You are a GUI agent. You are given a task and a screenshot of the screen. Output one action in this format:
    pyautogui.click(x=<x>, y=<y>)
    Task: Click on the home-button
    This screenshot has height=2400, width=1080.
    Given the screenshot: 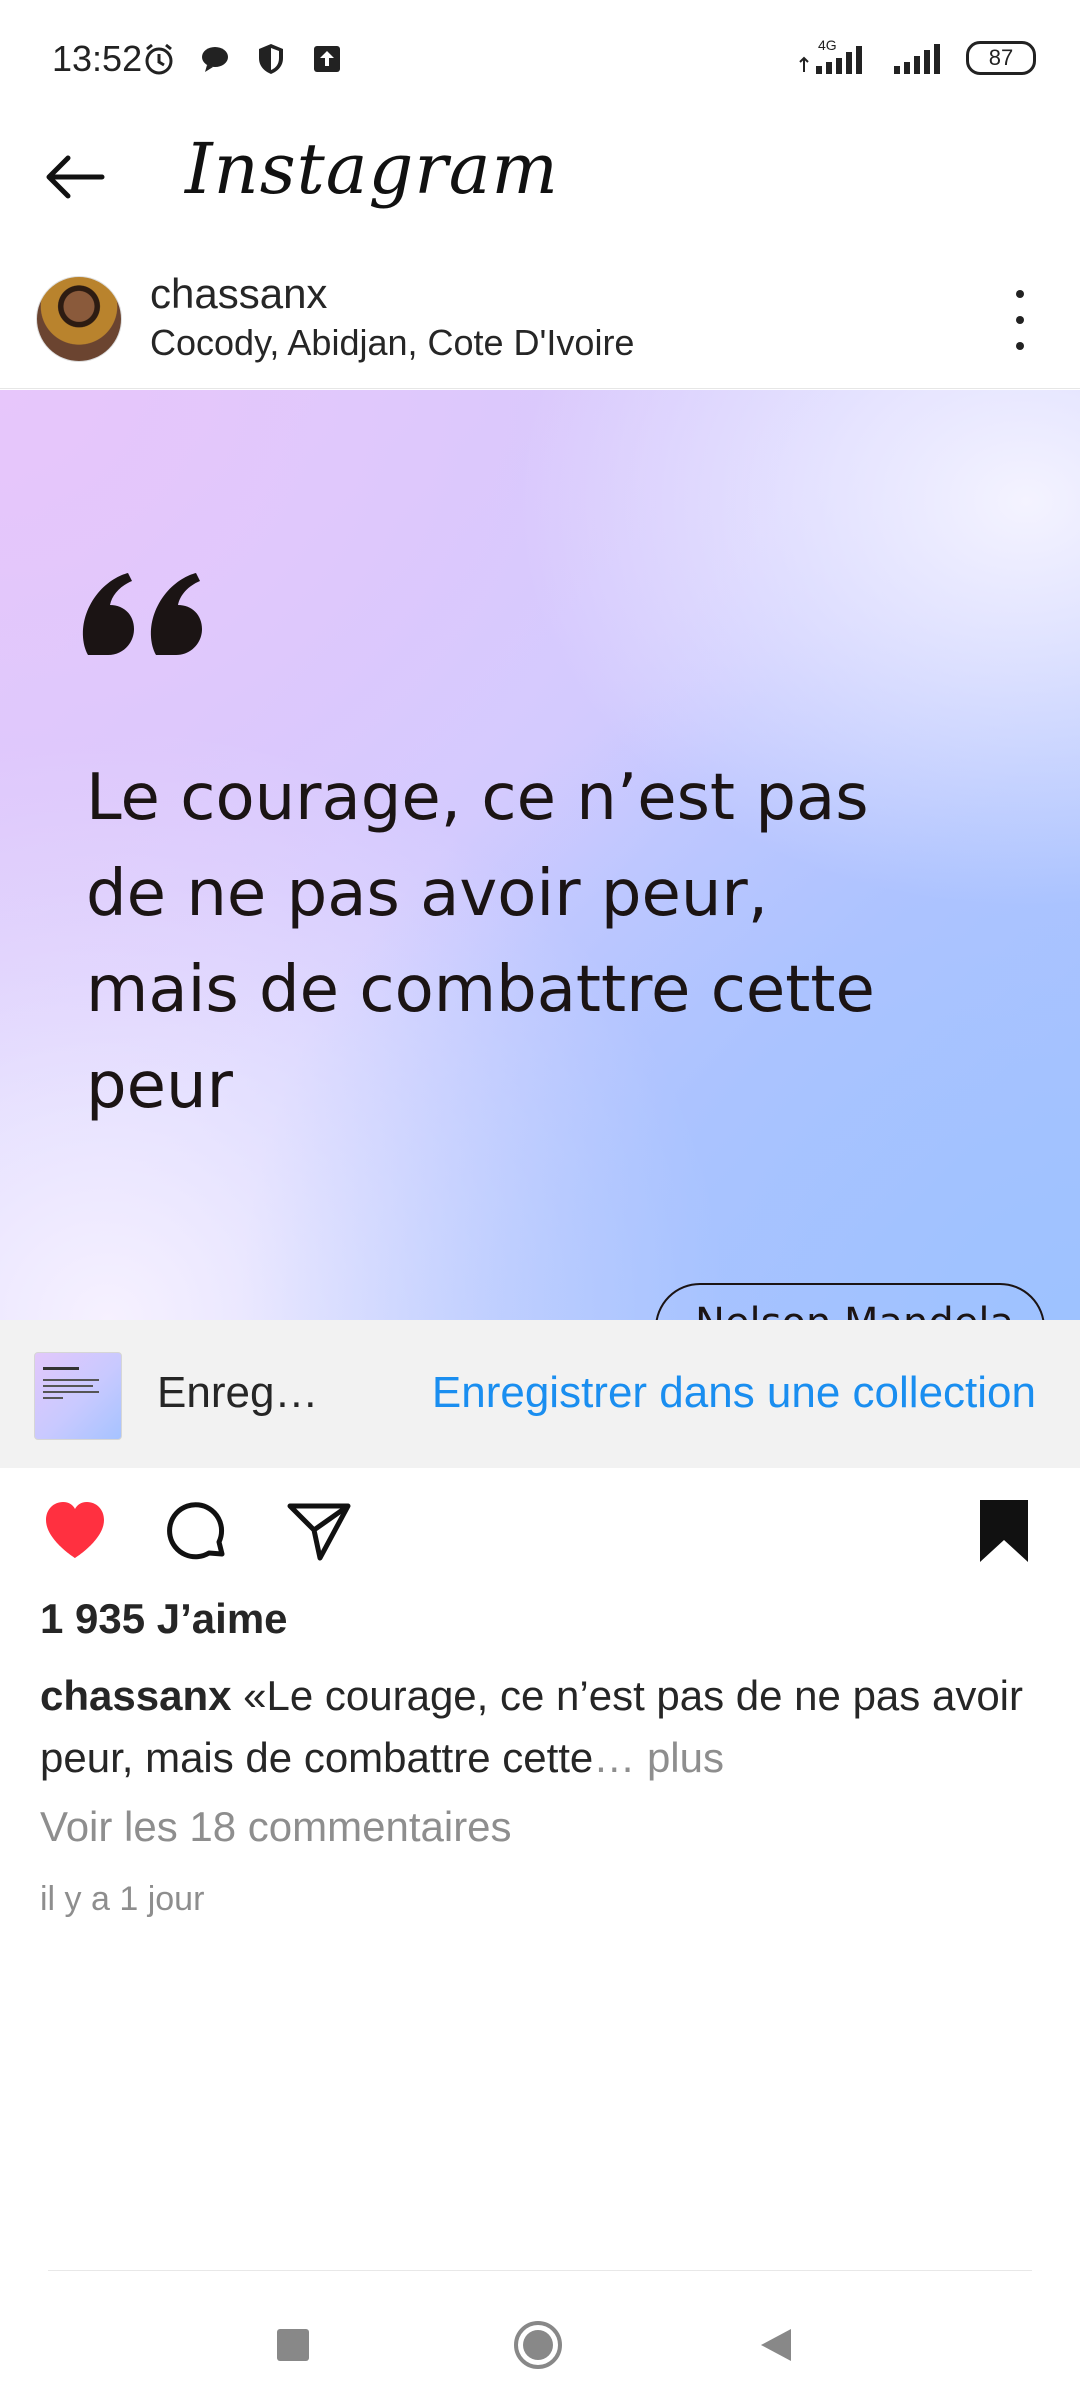 What is the action you would take?
    pyautogui.click(x=538, y=2345)
    